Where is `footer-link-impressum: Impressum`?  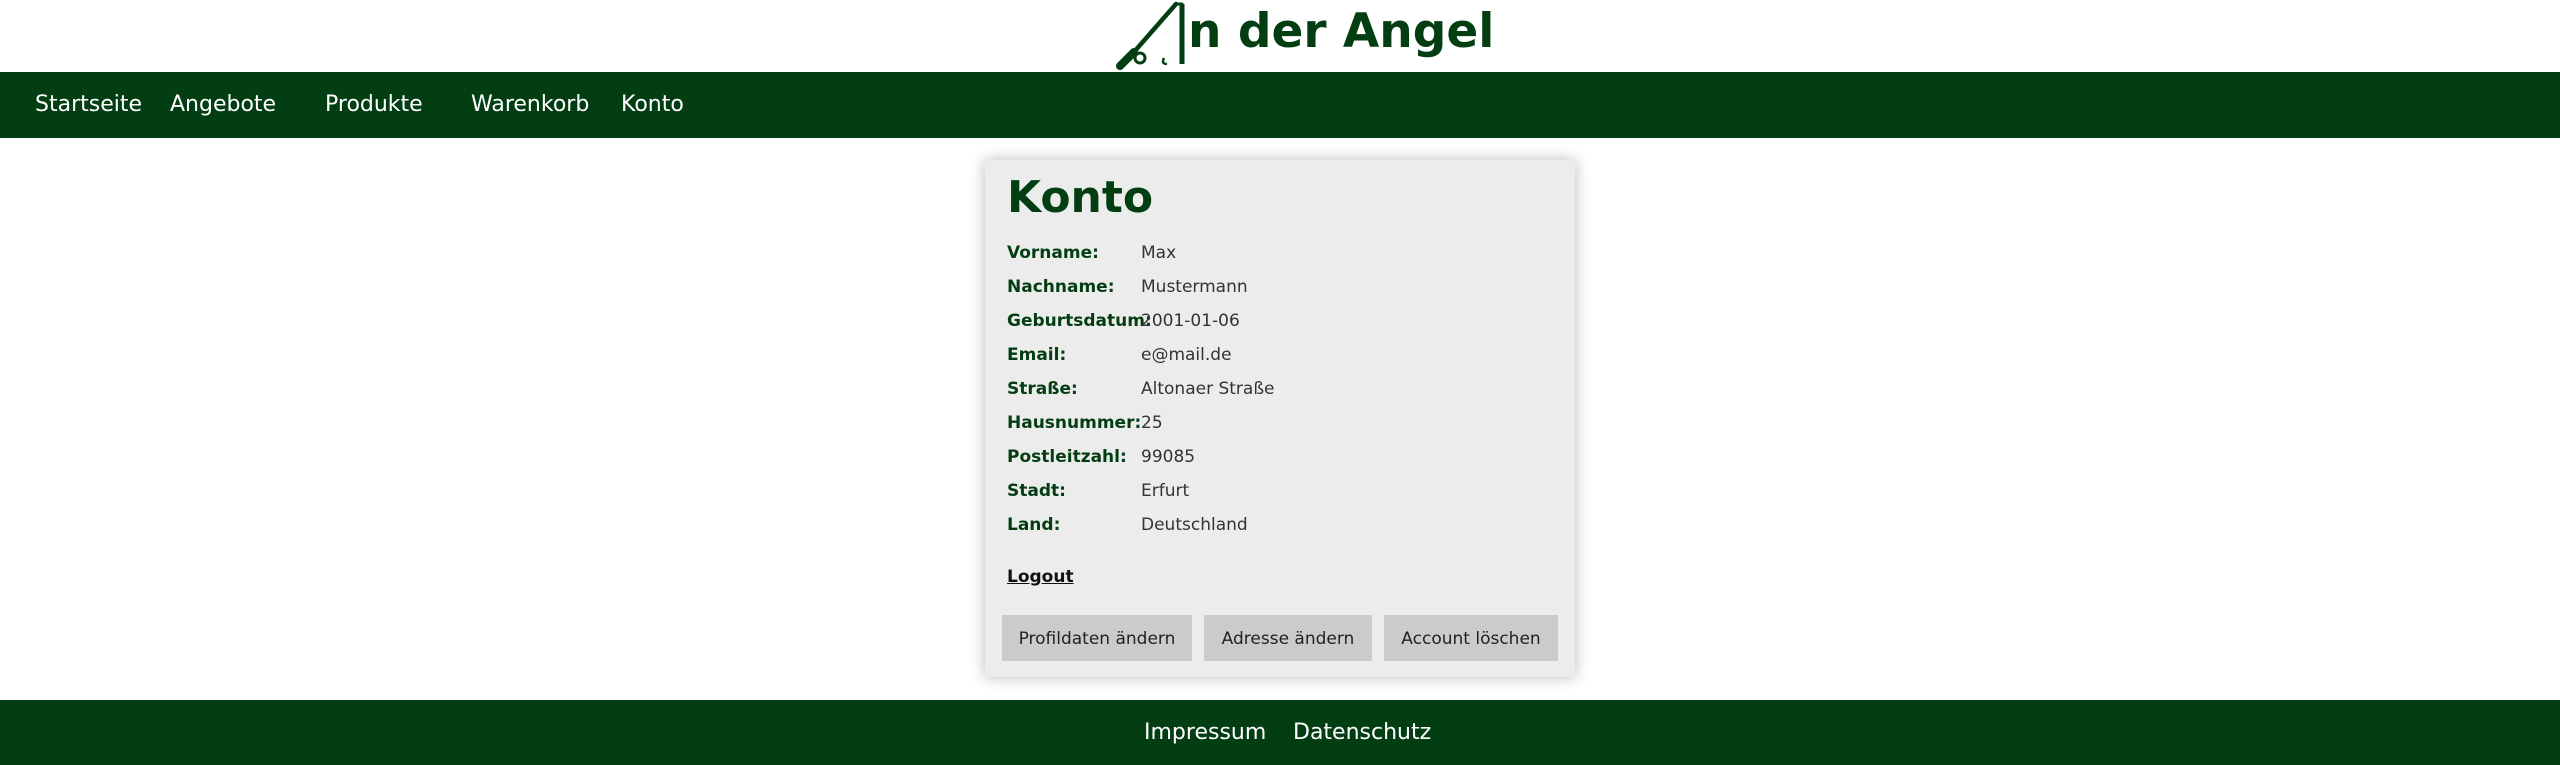 footer-link-impressum: Impressum is located at coordinates (1205, 732).